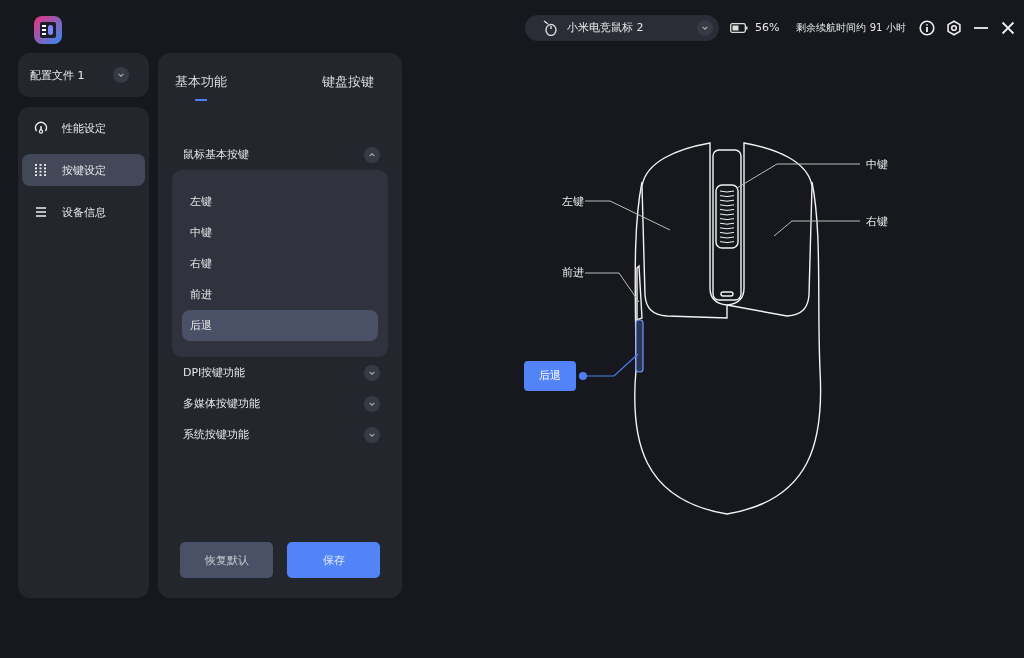 Image resolution: width=1024 pixels, height=658 pixels. I want to click on section-title: 系统按键功能, so click(216, 434).